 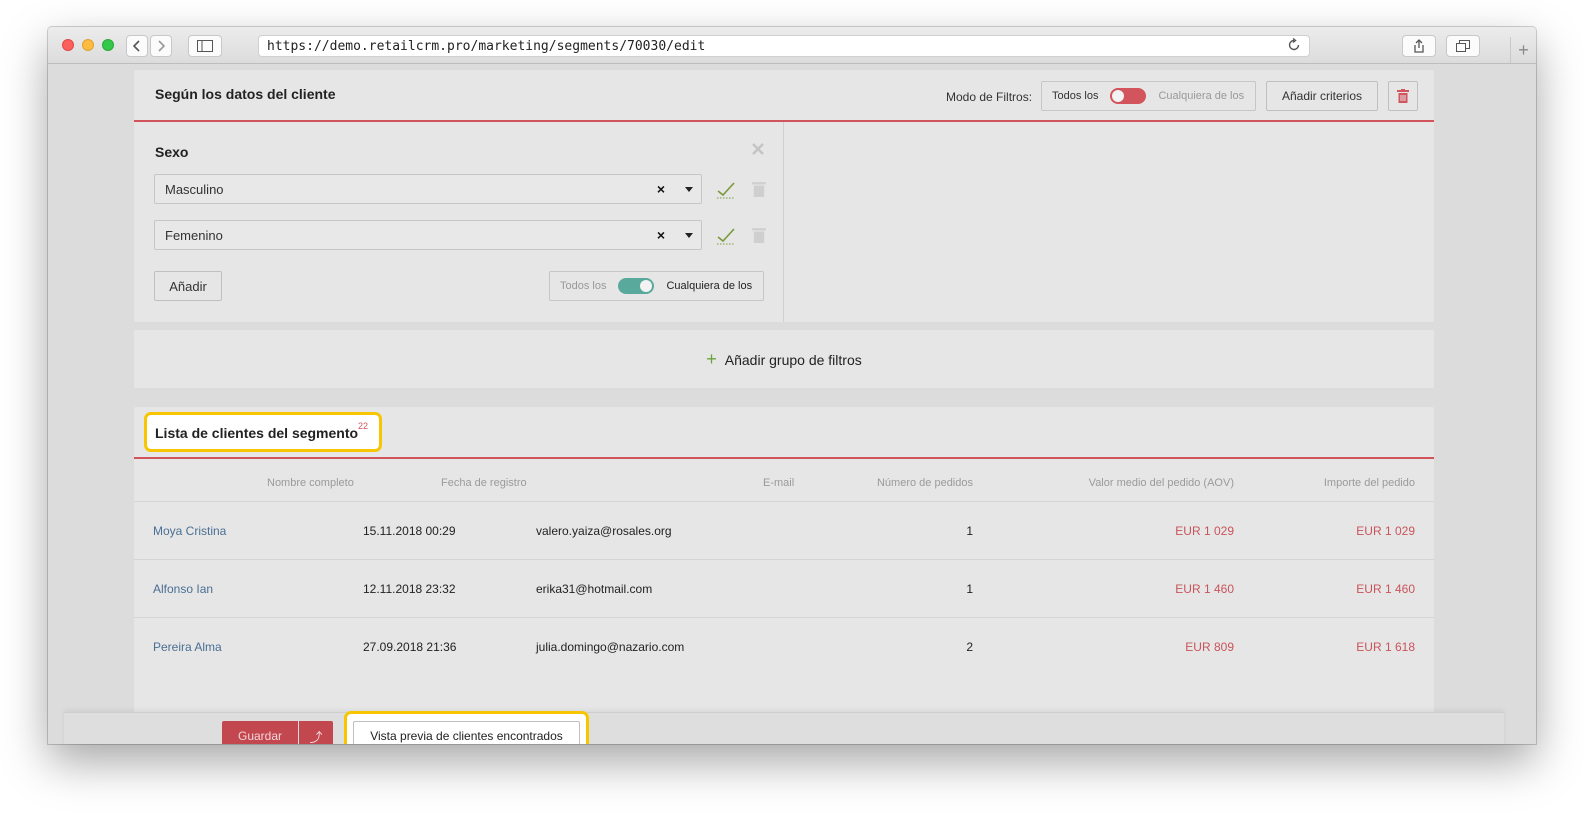 I want to click on preview-button-highlight: Vista previa de clientes encontrados, so click(x=466, y=727).